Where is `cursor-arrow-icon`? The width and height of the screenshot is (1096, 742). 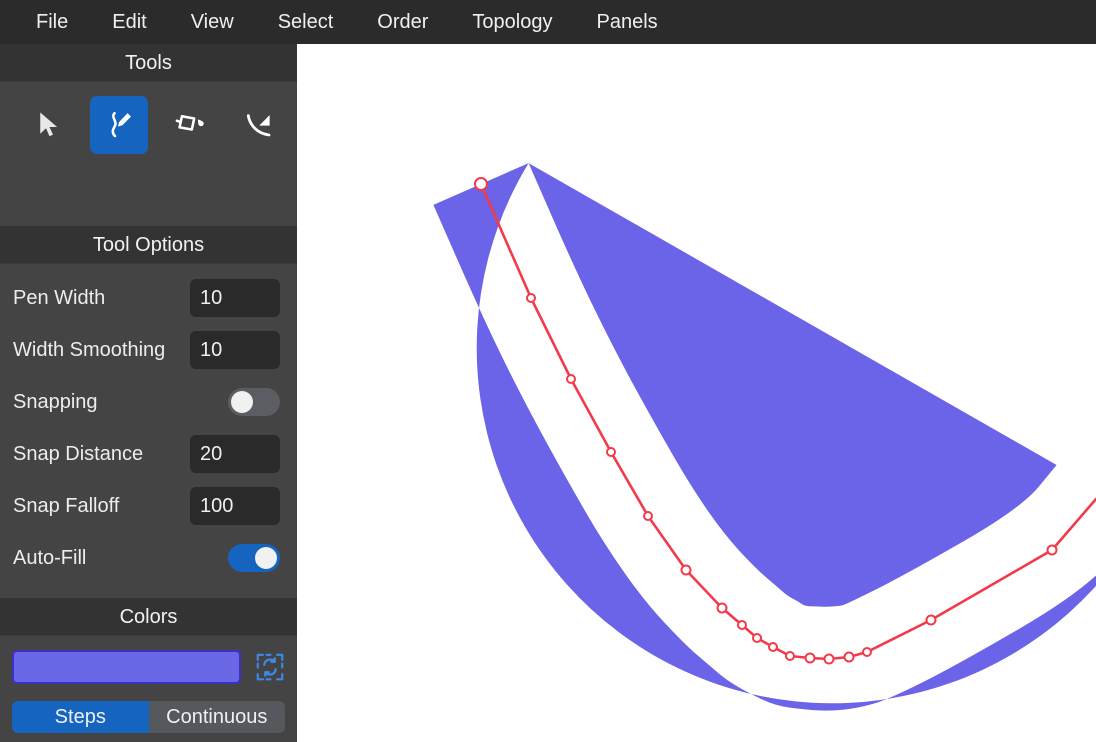
cursor-arrow-icon is located at coordinates (49, 125).